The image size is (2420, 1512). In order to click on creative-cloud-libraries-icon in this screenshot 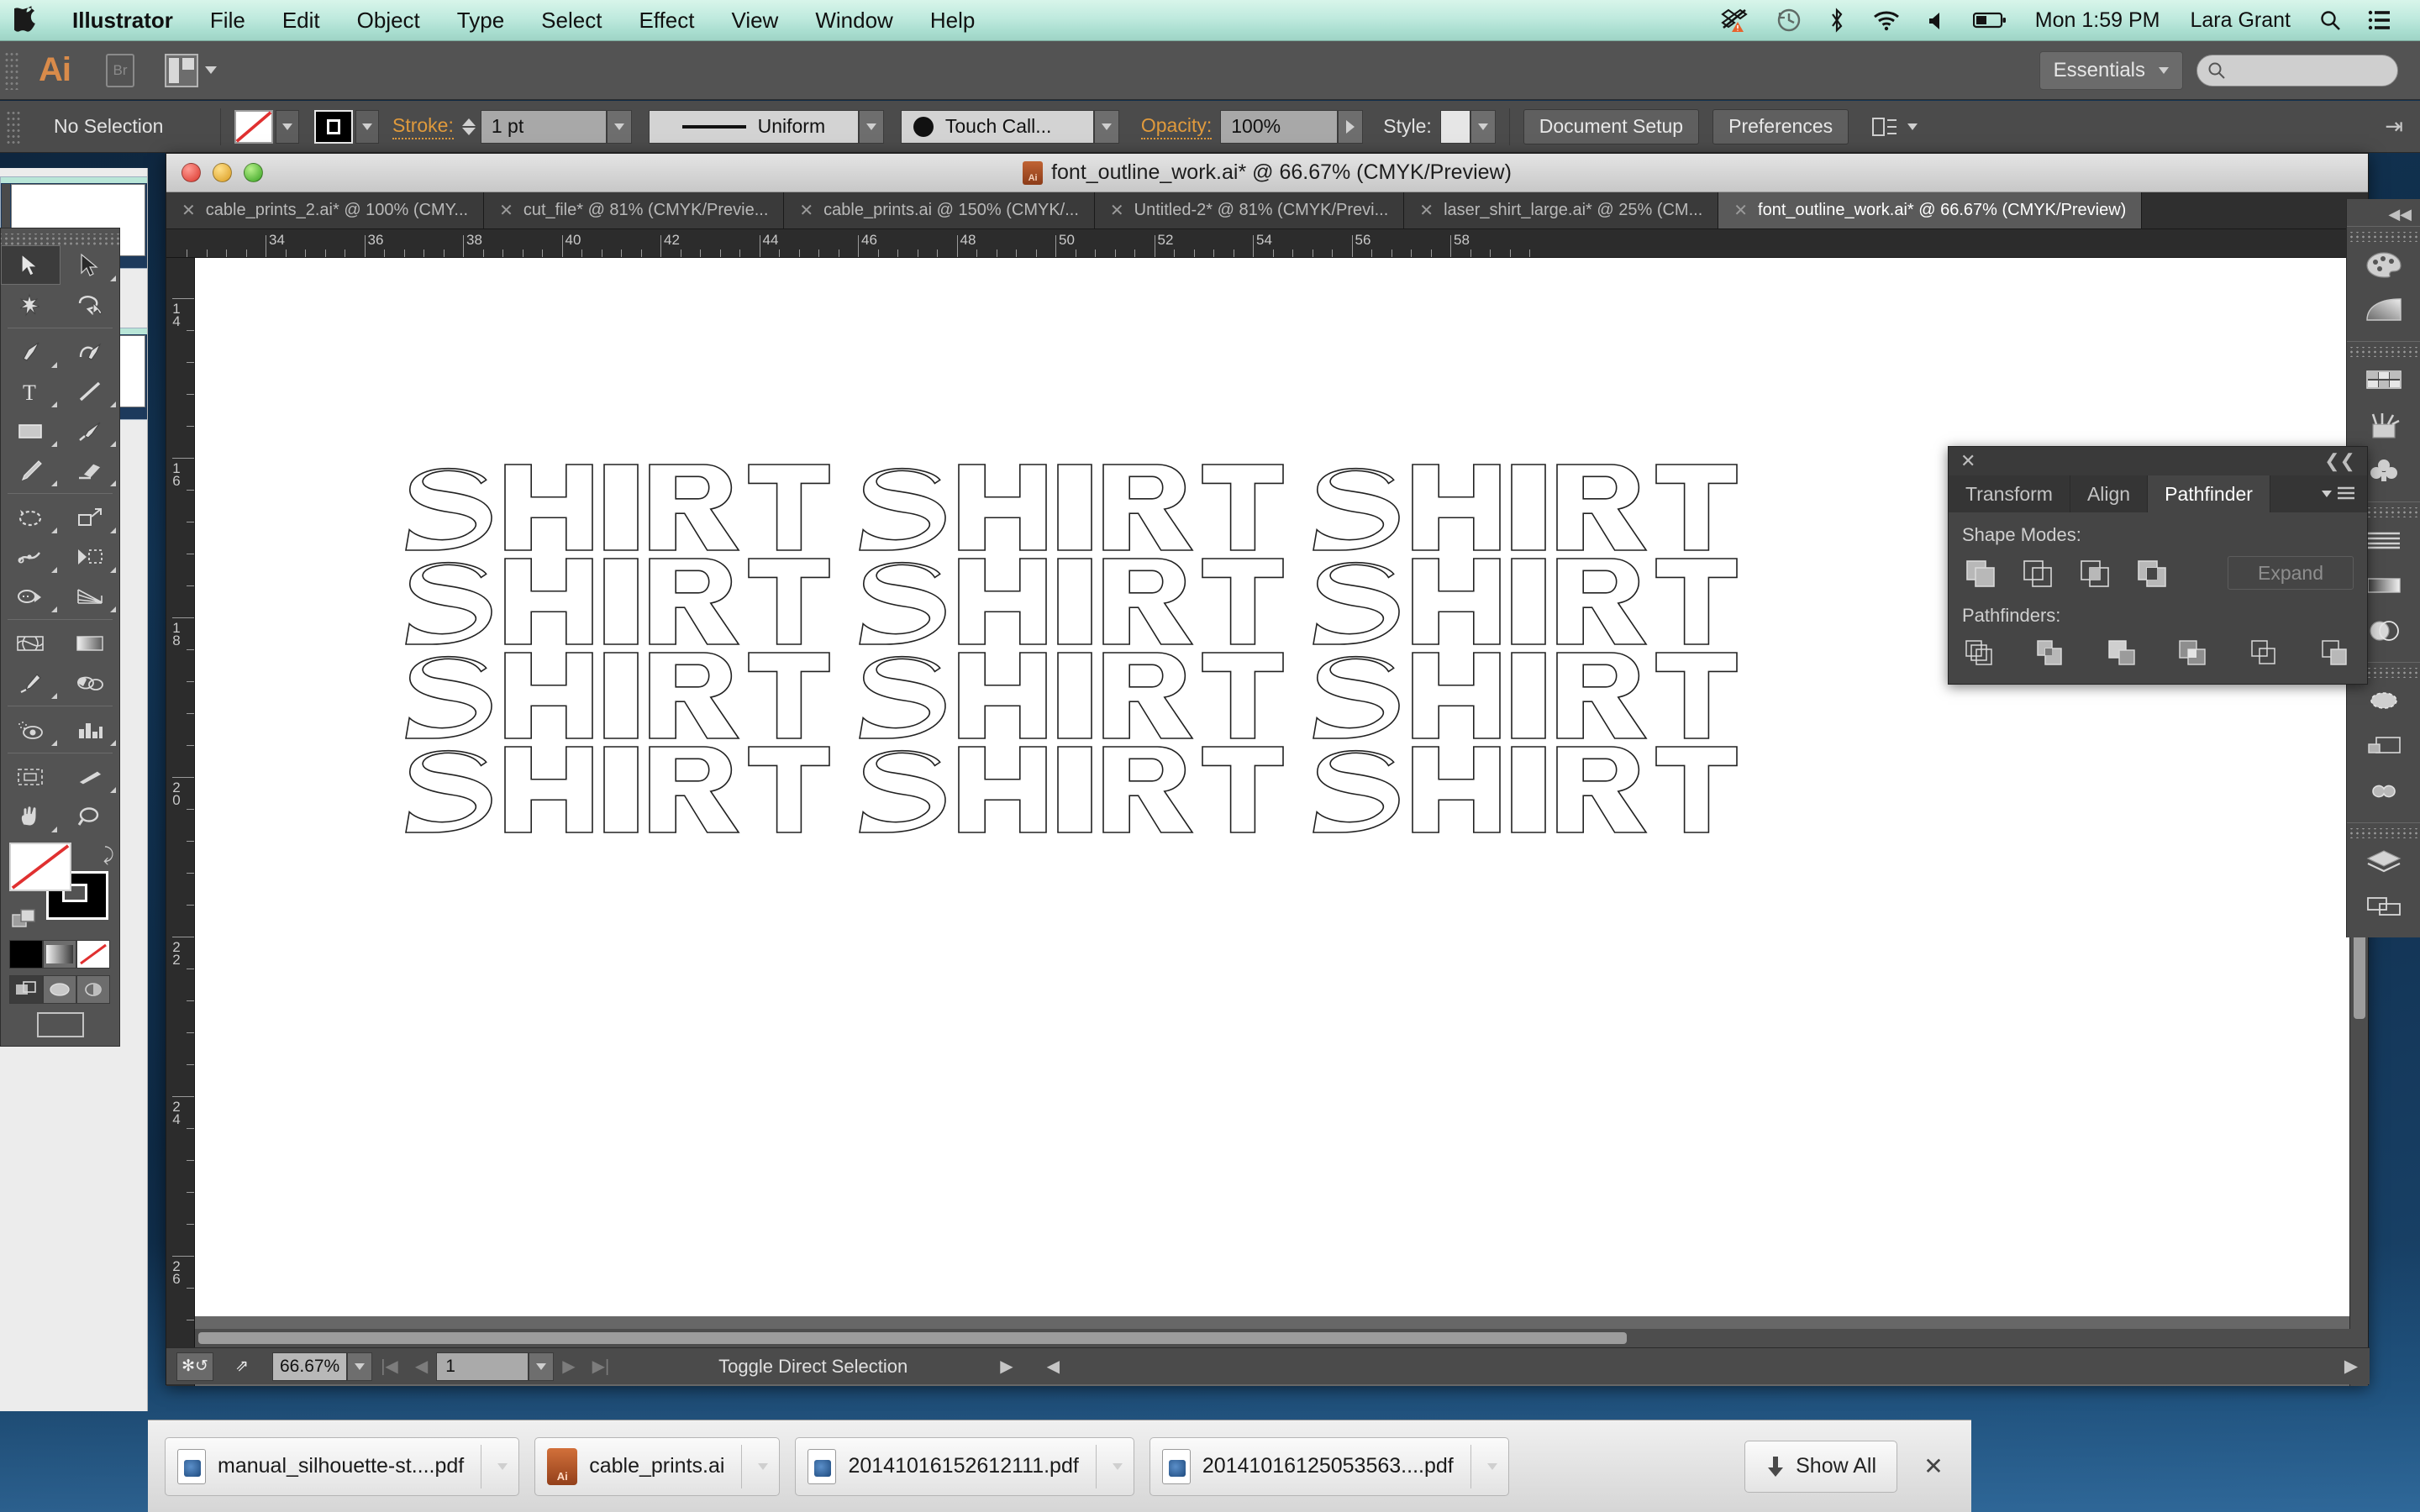, I will do `click(2384, 791)`.